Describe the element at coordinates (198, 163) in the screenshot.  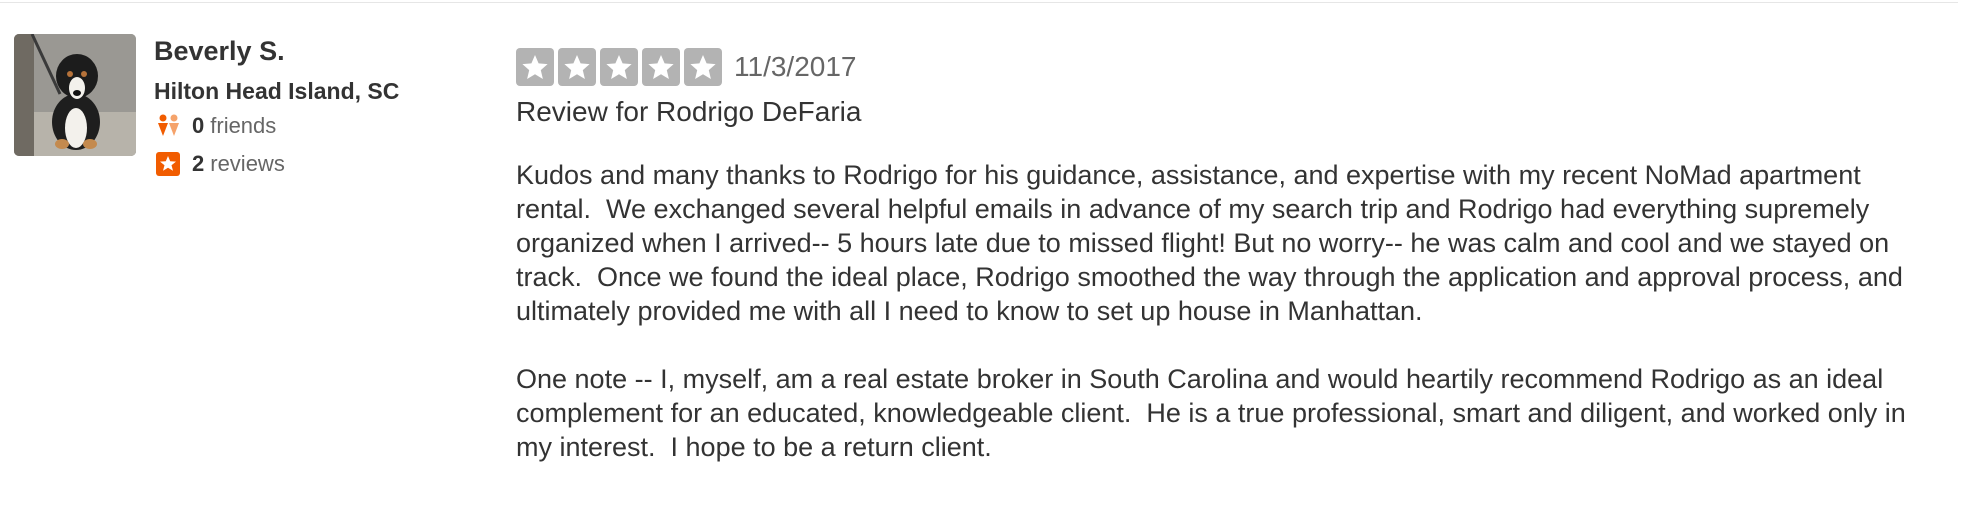
I see `reviews-count: 2` at that location.